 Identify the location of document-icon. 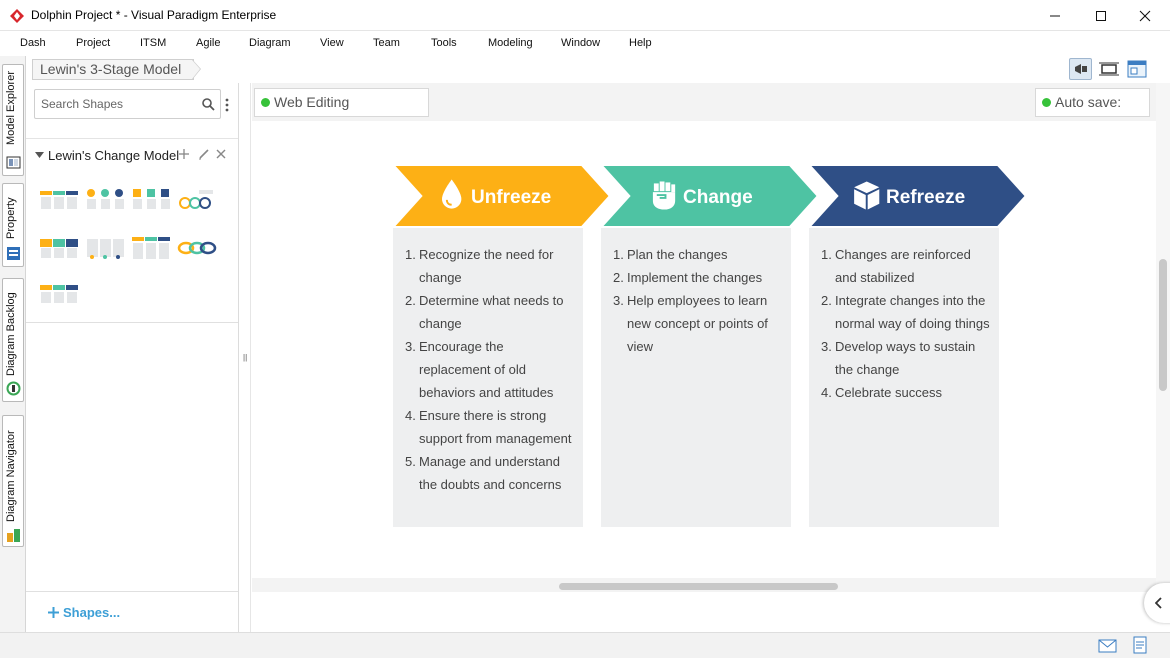
(1140, 645).